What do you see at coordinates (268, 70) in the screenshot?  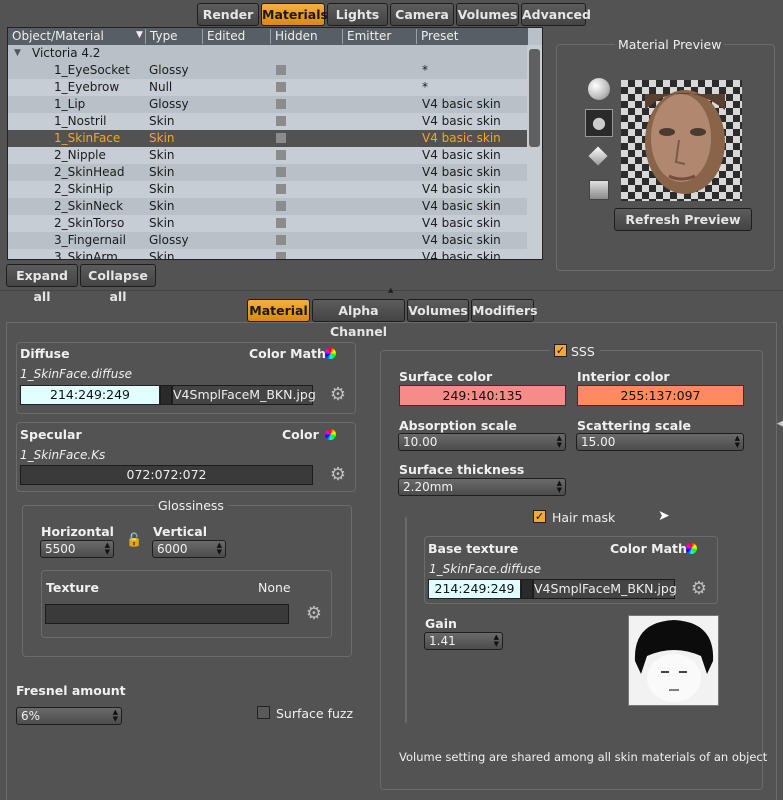 I see `table-row: 1_EyeSocket Glossy *` at bounding box center [268, 70].